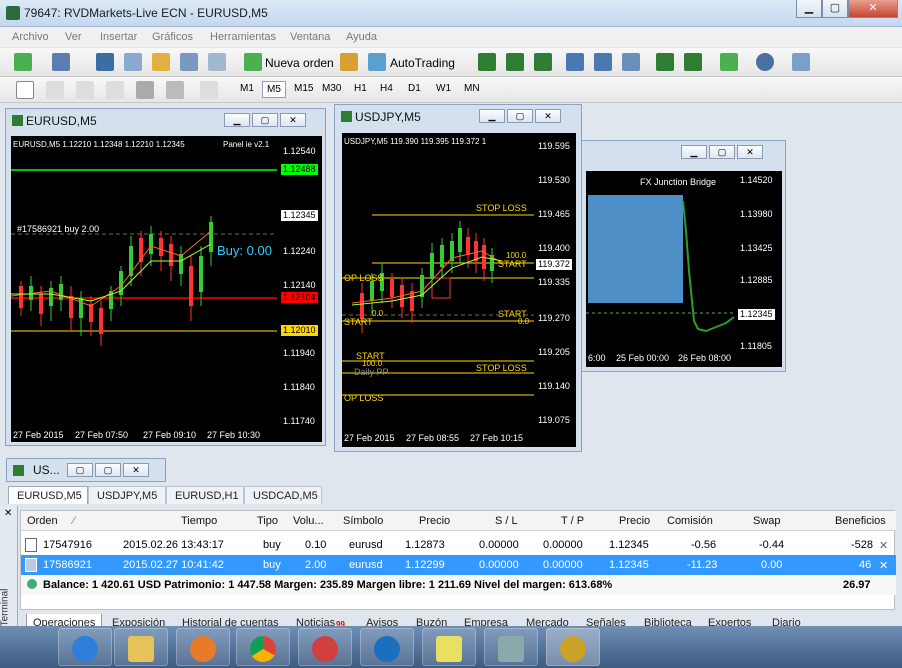 The image size is (902, 668). What do you see at coordinates (331, 88) in the screenshot?
I see `timeframe-m30: M30` at bounding box center [331, 88].